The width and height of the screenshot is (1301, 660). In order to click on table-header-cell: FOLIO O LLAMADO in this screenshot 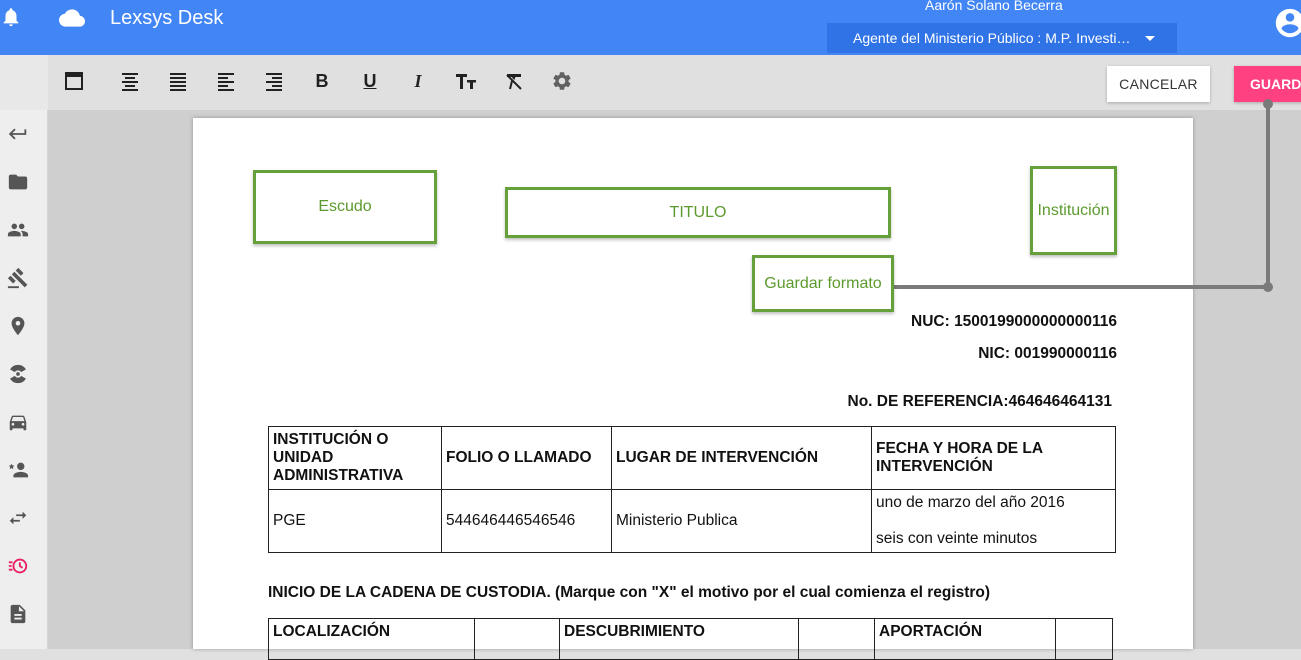, I will do `click(526, 458)`.